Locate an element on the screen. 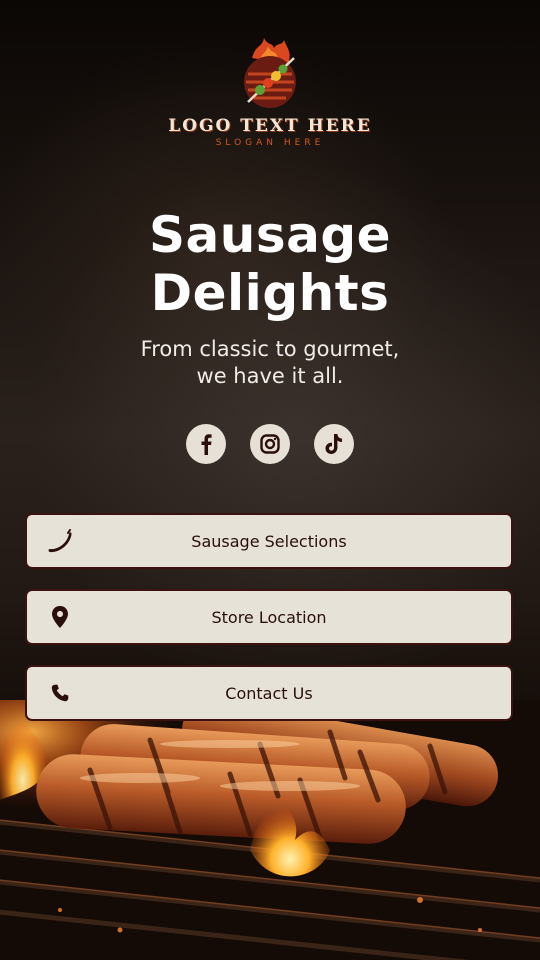  contact-us-button: Contact Us is located at coordinates (269, 693).